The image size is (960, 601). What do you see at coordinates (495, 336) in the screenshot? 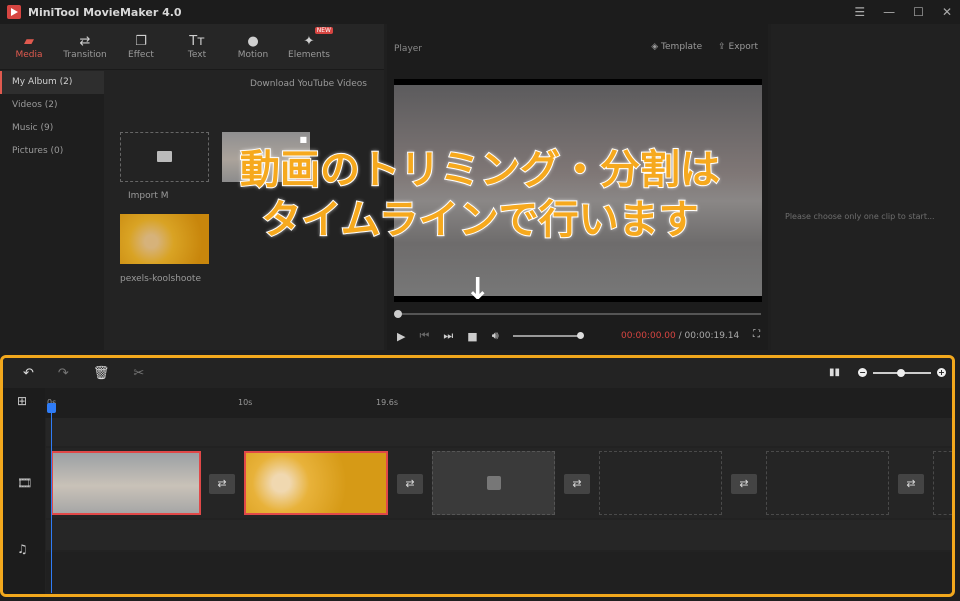
I see `volume-icon: 🔊︎` at bounding box center [495, 336].